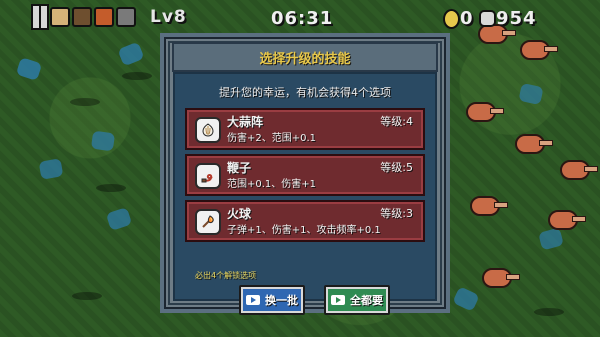  I want to click on garlic-glyph, so click(208, 130).